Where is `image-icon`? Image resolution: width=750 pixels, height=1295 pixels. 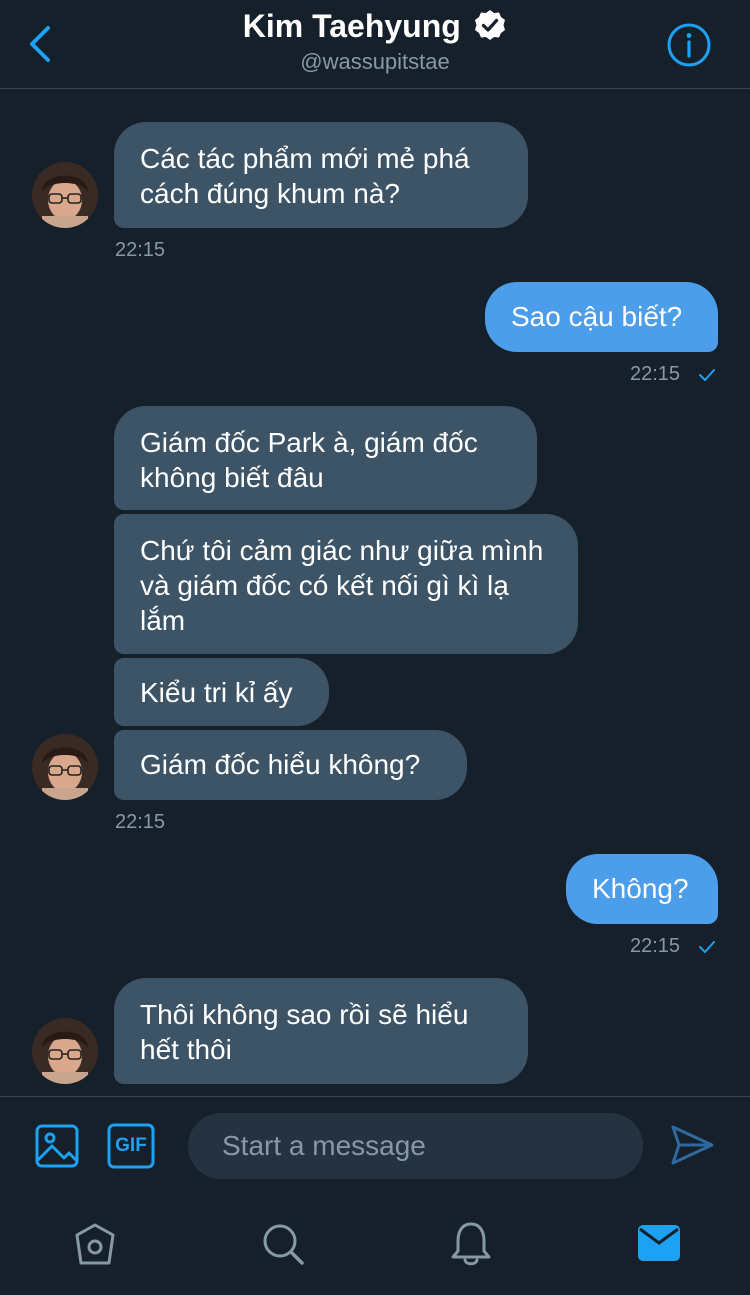 image-icon is located at coordinates (57, 1146).